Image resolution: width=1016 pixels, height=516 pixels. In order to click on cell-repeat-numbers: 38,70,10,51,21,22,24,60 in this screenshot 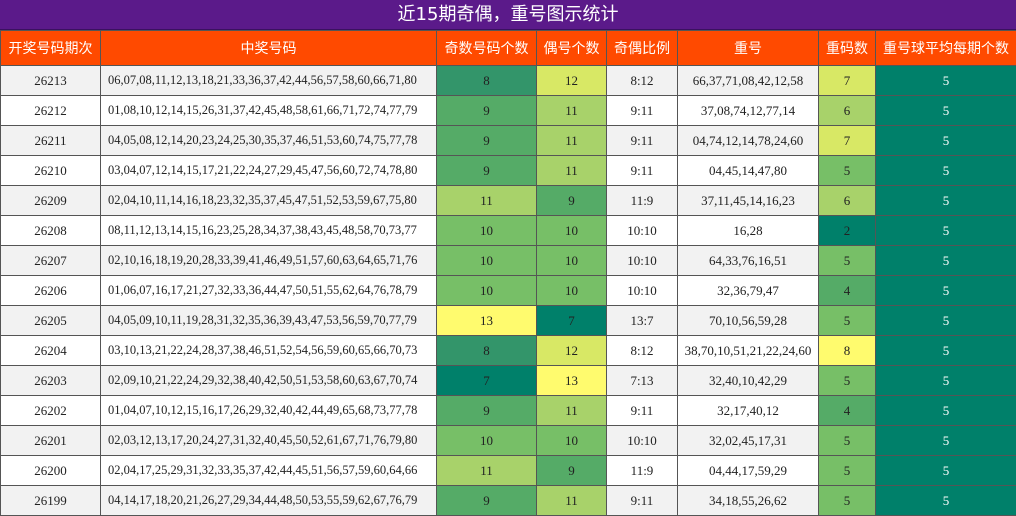, I will do `click(748, 351)`.